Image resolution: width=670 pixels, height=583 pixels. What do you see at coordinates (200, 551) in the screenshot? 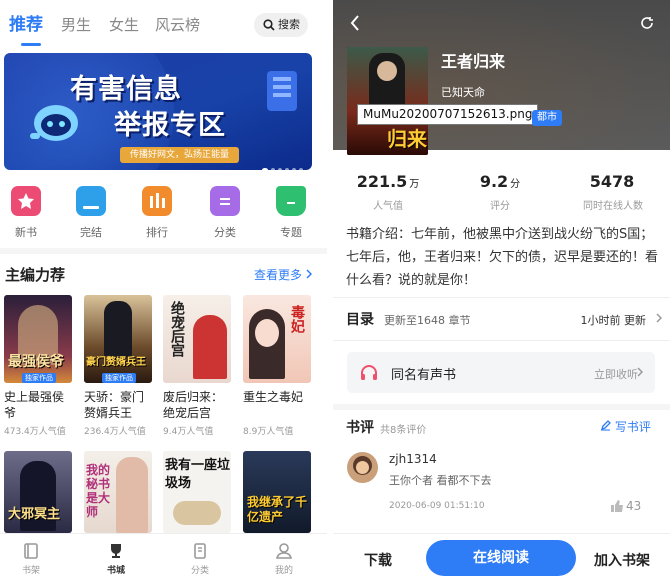
I see `category-nav-icon` at bounding box center [200, 551].